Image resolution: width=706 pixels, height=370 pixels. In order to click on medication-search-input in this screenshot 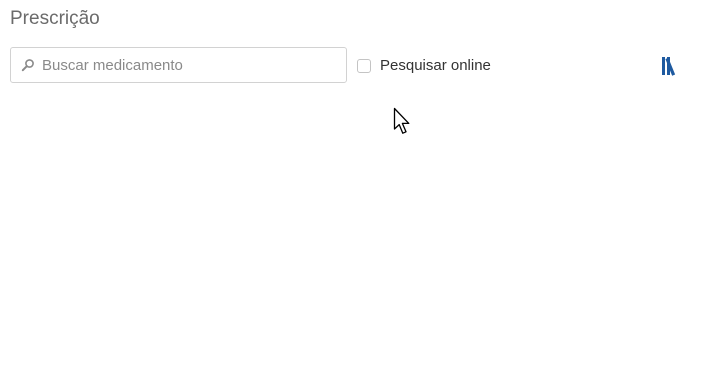, I will do `click(192, 65)`.